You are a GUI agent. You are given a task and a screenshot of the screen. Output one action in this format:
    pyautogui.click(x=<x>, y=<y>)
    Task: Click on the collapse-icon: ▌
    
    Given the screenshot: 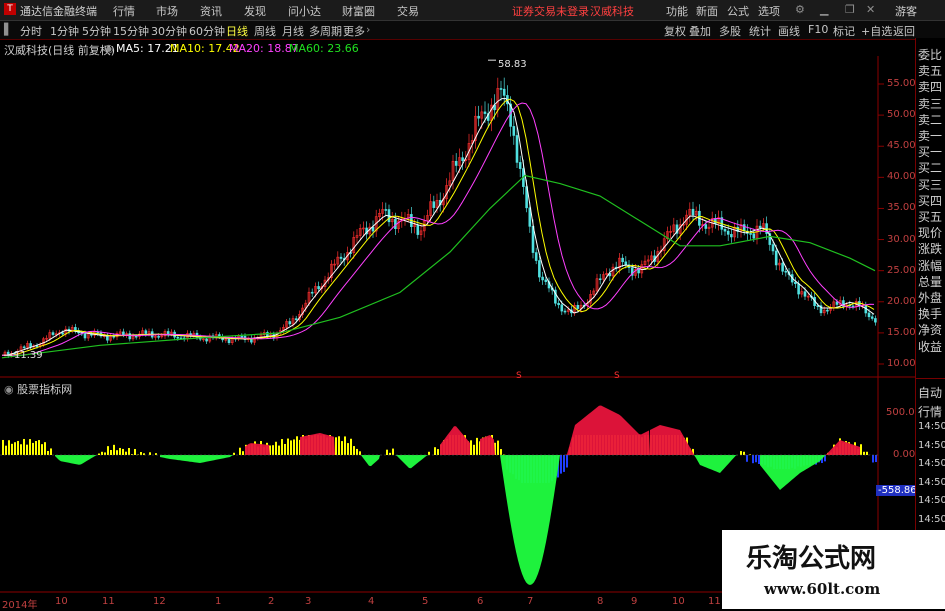 What is the action you would take?
    pyautogui.click(x=8, y=29)
    